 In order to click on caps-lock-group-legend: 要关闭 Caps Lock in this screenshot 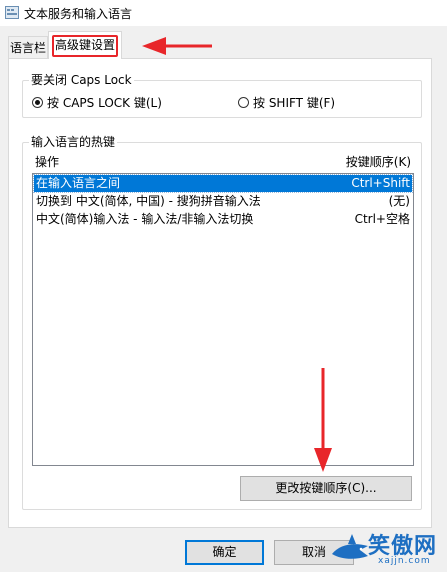, I will do `click(81, 80)`.